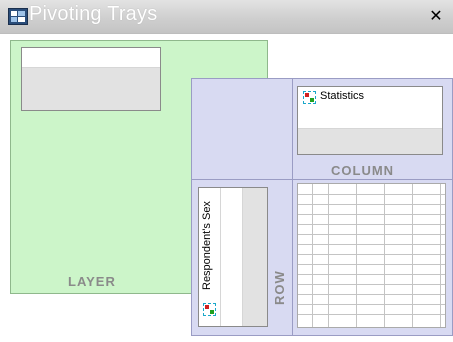 This screenshot has width=453, height=342. What do you see at coordinates (322, 179) in the screenshot?
I see `pivot-divider-horizontal` at bounding box center [322, 179].